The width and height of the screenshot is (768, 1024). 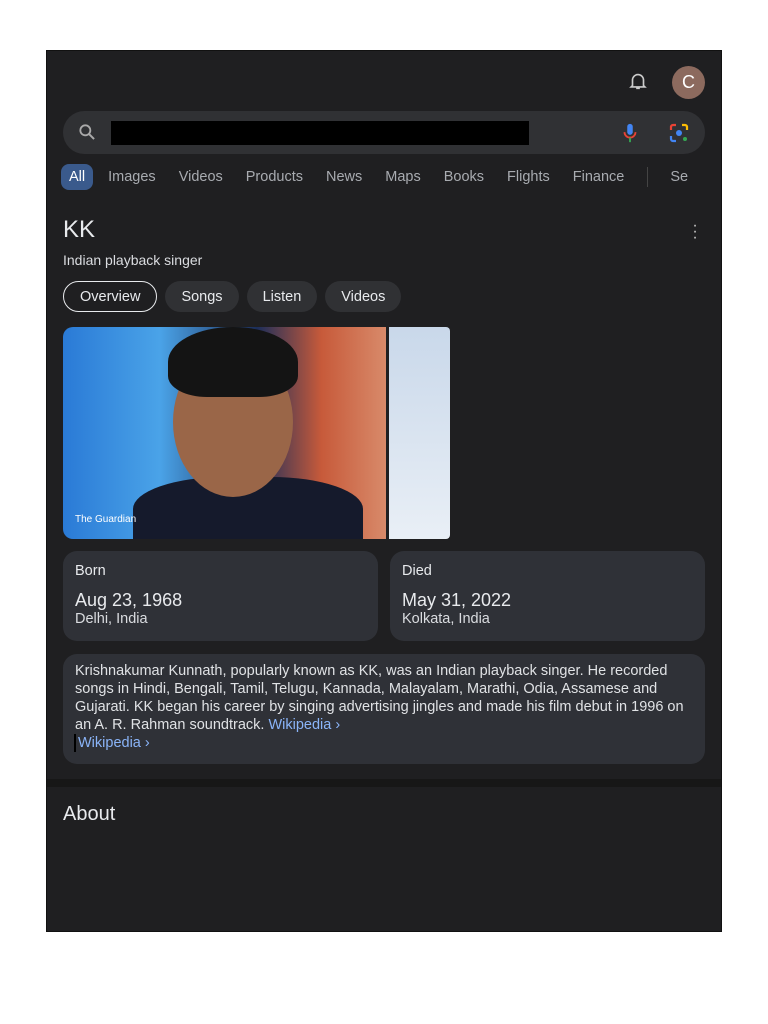 I want to click on search-bar, so click(x=384, y=132).